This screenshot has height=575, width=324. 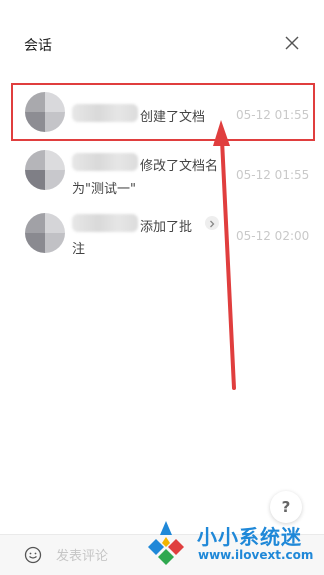 What do you see at coordinates (224, 255) in the screenshot?
I see `annotation-arrow-icon` at bounding box center [224, 255].